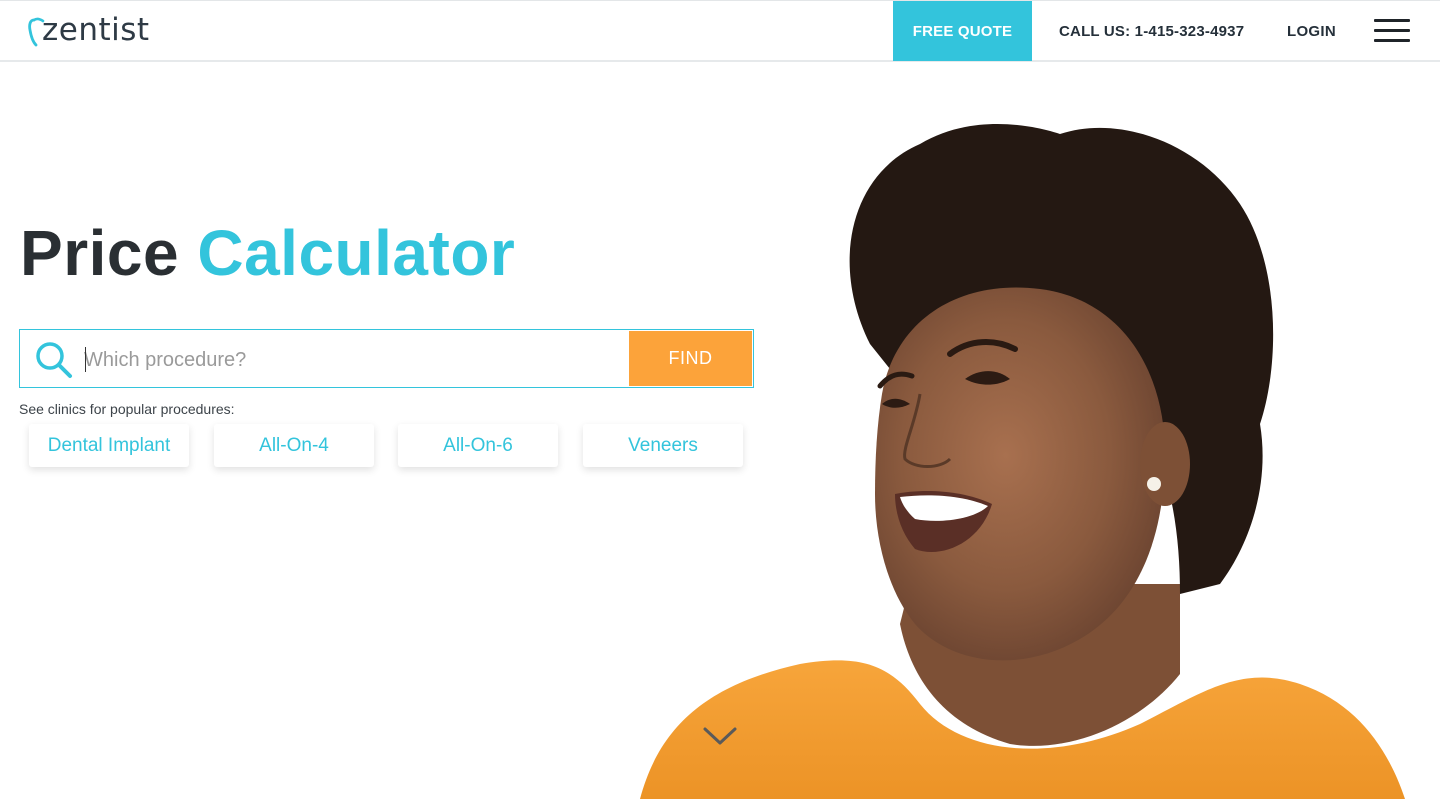 Image resolution: width=1440 pixels, height=799 pixels. Describe the element at coordinates (354, 360) in the screenshot. I see `procedure-search-input` at that location.